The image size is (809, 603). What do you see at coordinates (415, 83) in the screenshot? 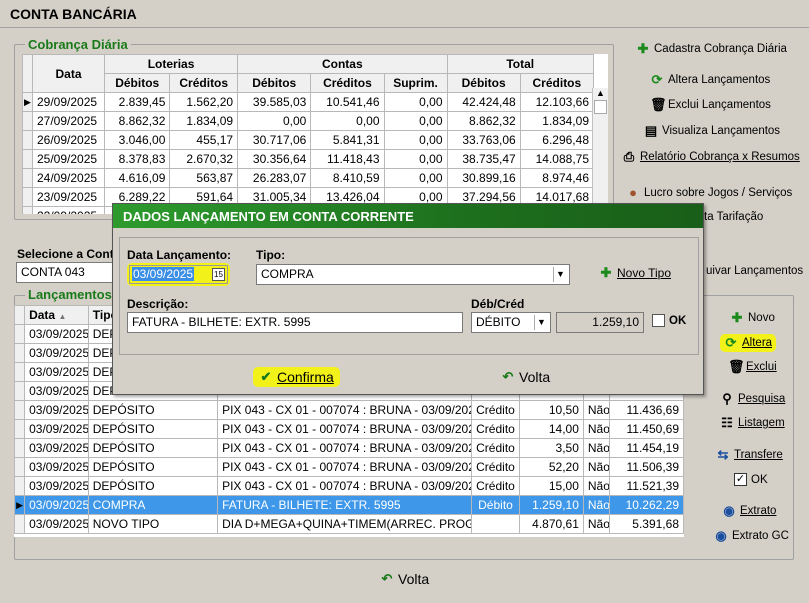
I see `sub-header: Suprim.` at bounding box center [415, 83].